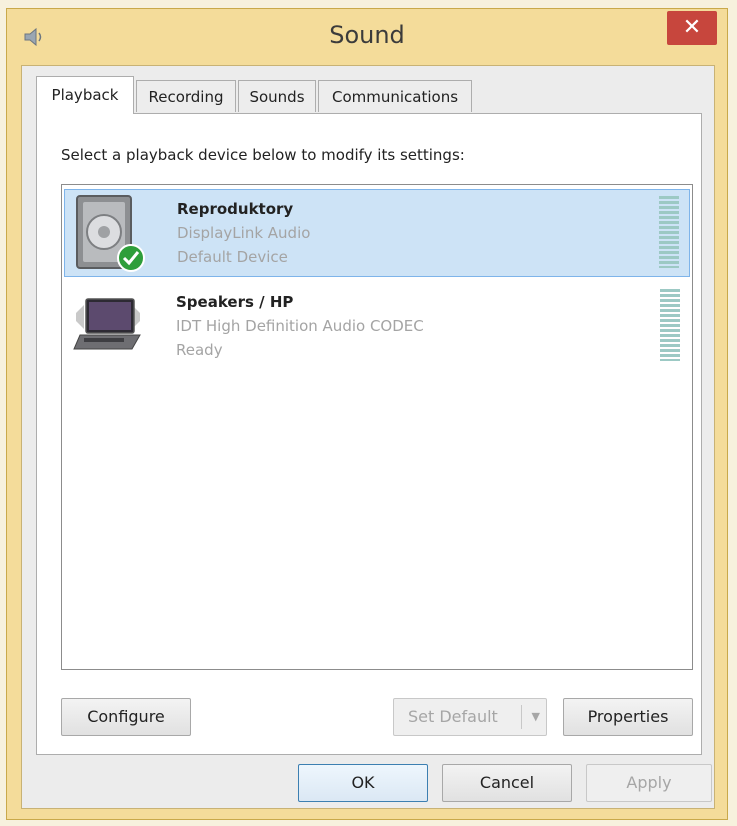  Describe the element at coordinates (235, 302) in the screenshot. I see `device-name: Speakers / HP` at that location.